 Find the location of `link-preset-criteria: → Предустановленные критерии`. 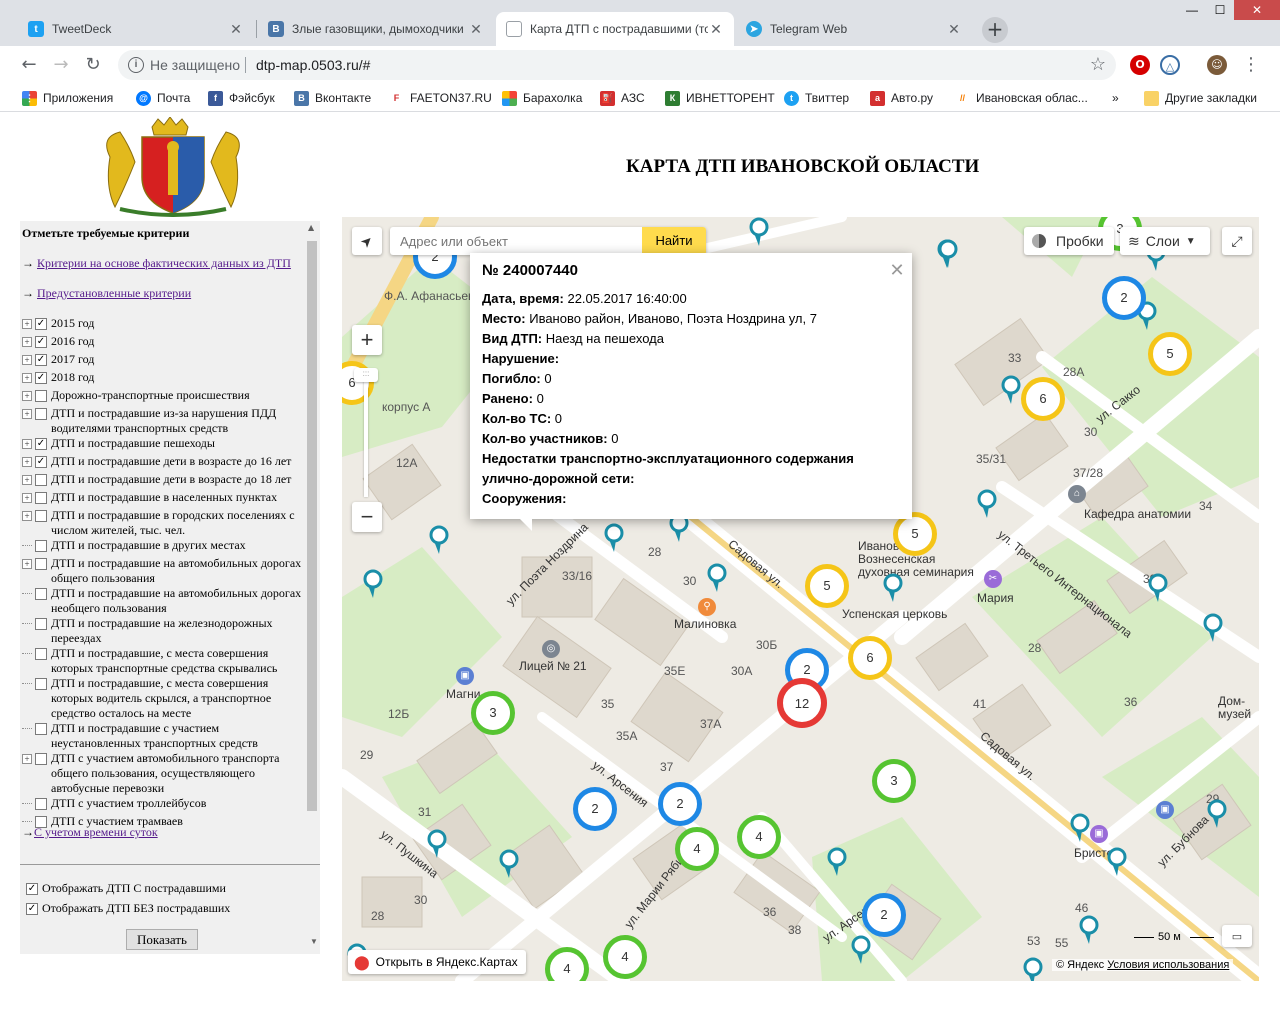

link-preset-criteria: → Предустановленные критерии is located at coordinates (106, 293).